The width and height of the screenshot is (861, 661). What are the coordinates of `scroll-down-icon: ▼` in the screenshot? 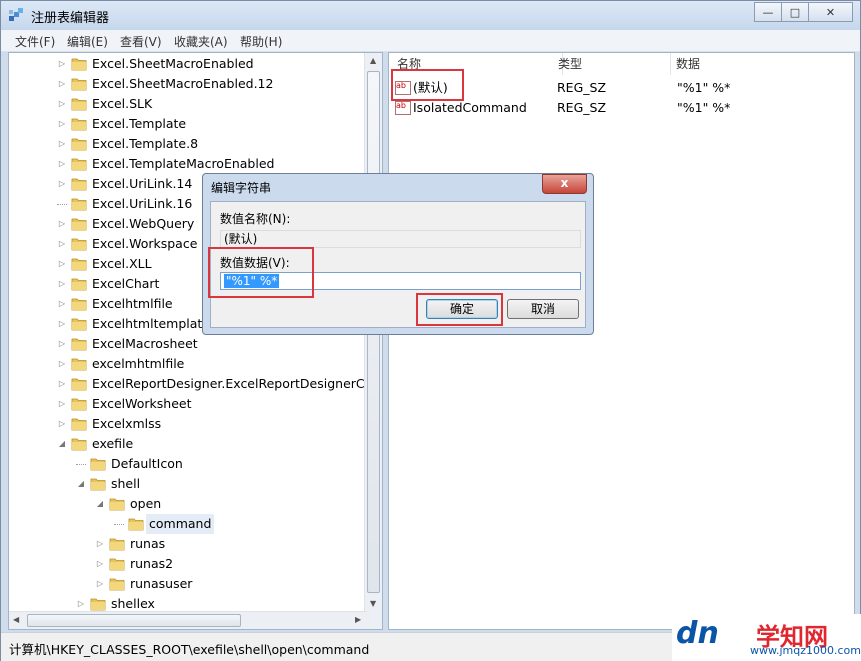 It's located at (373, 603).